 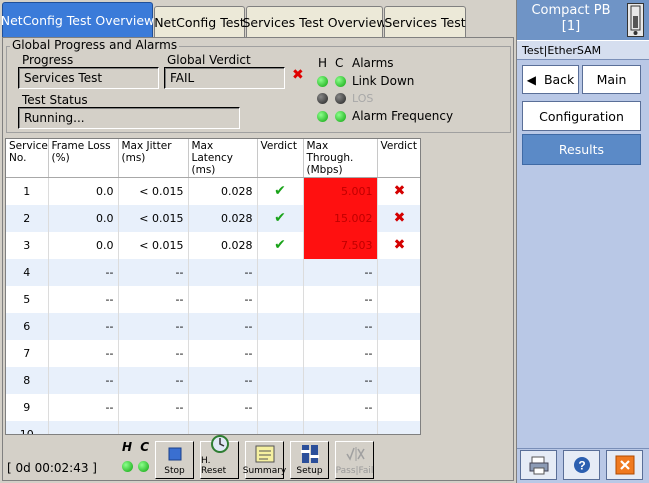 I want to click on pass-check-icon: ✔, so click(x=280, y=245).